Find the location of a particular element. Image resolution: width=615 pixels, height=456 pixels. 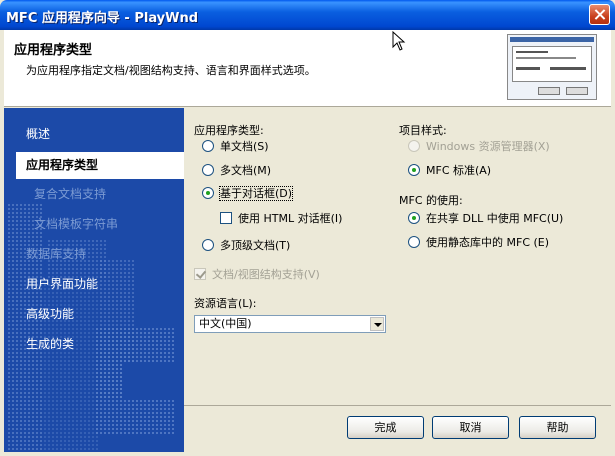

mouse-pointer-icon is located at coordinates (399, 41).